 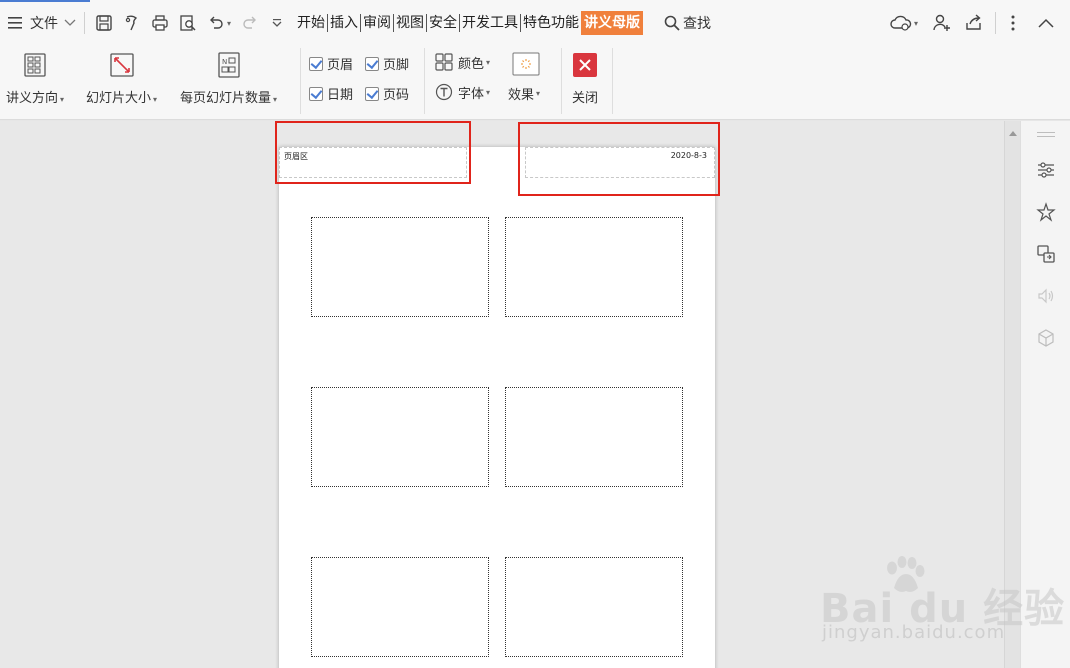 What do you see at coordinates (687, 23) in the screenshot?
I see `search-button: 查找` at bounding box center [687, 23].